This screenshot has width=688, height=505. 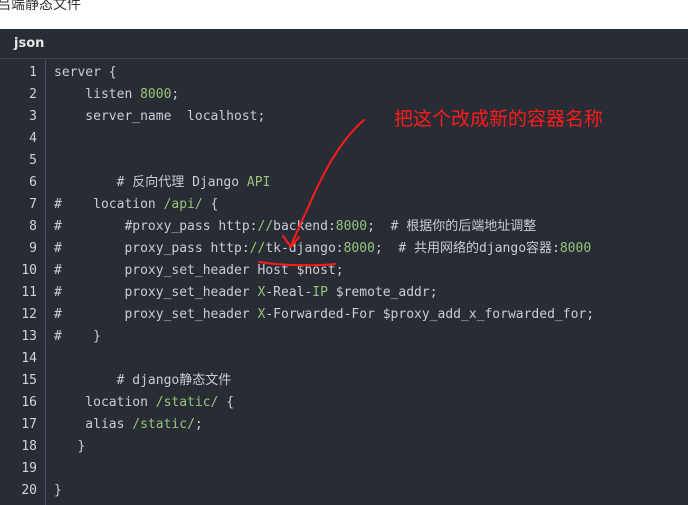 What do you see at coordinates (452, 226) in the screenshot?
I see `code-token: ; # 根据你的后端地址调整` at bounding box center [452, 226].